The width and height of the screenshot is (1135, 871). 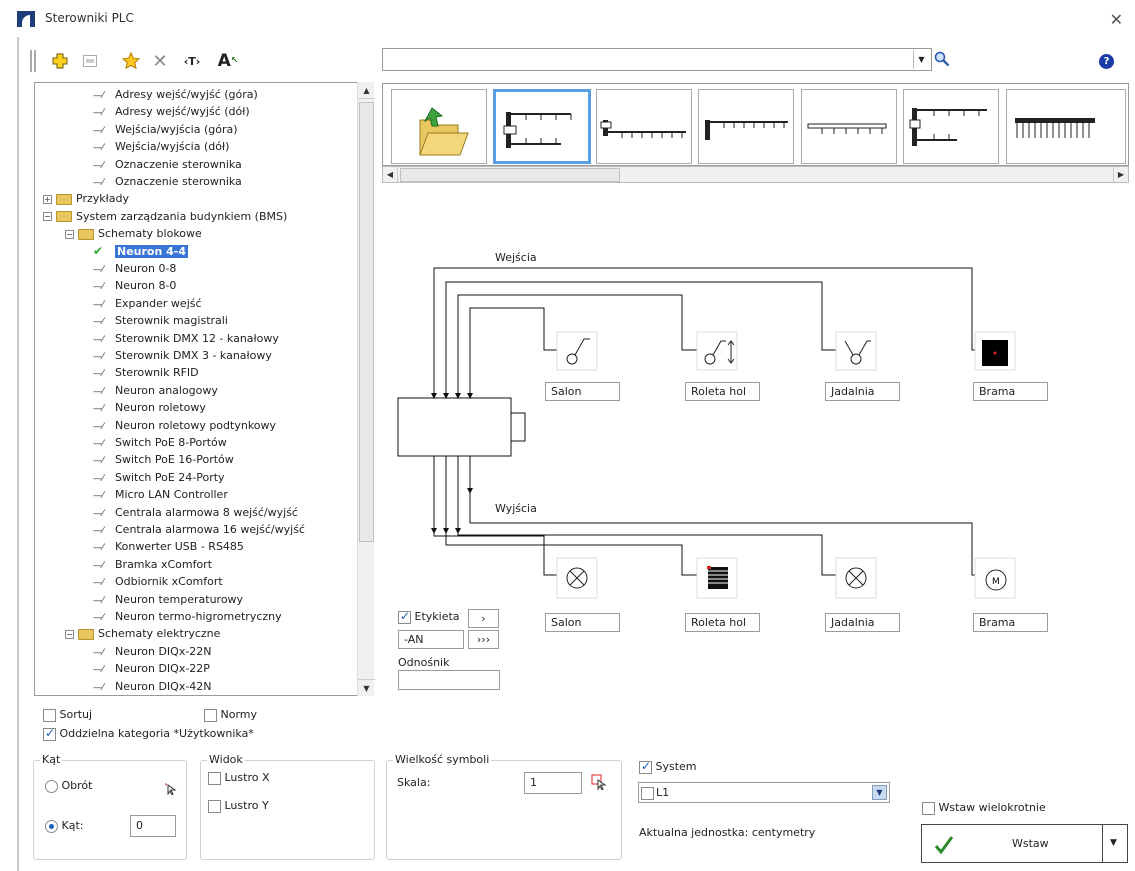 I want to click on scroll-down-icon: ▼, so click(x=366, y=687).